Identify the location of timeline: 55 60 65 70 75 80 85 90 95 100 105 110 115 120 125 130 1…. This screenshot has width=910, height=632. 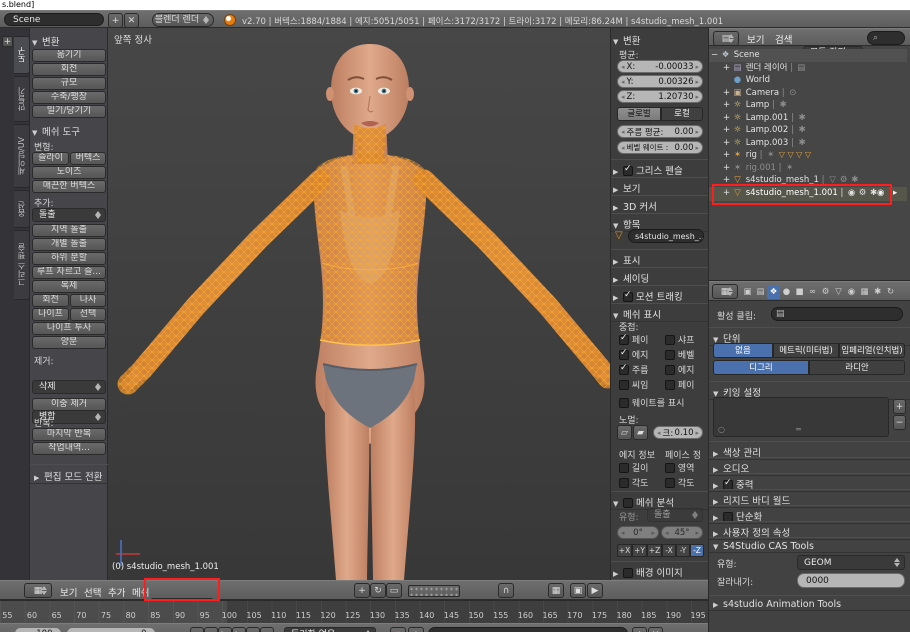
(354, 616).